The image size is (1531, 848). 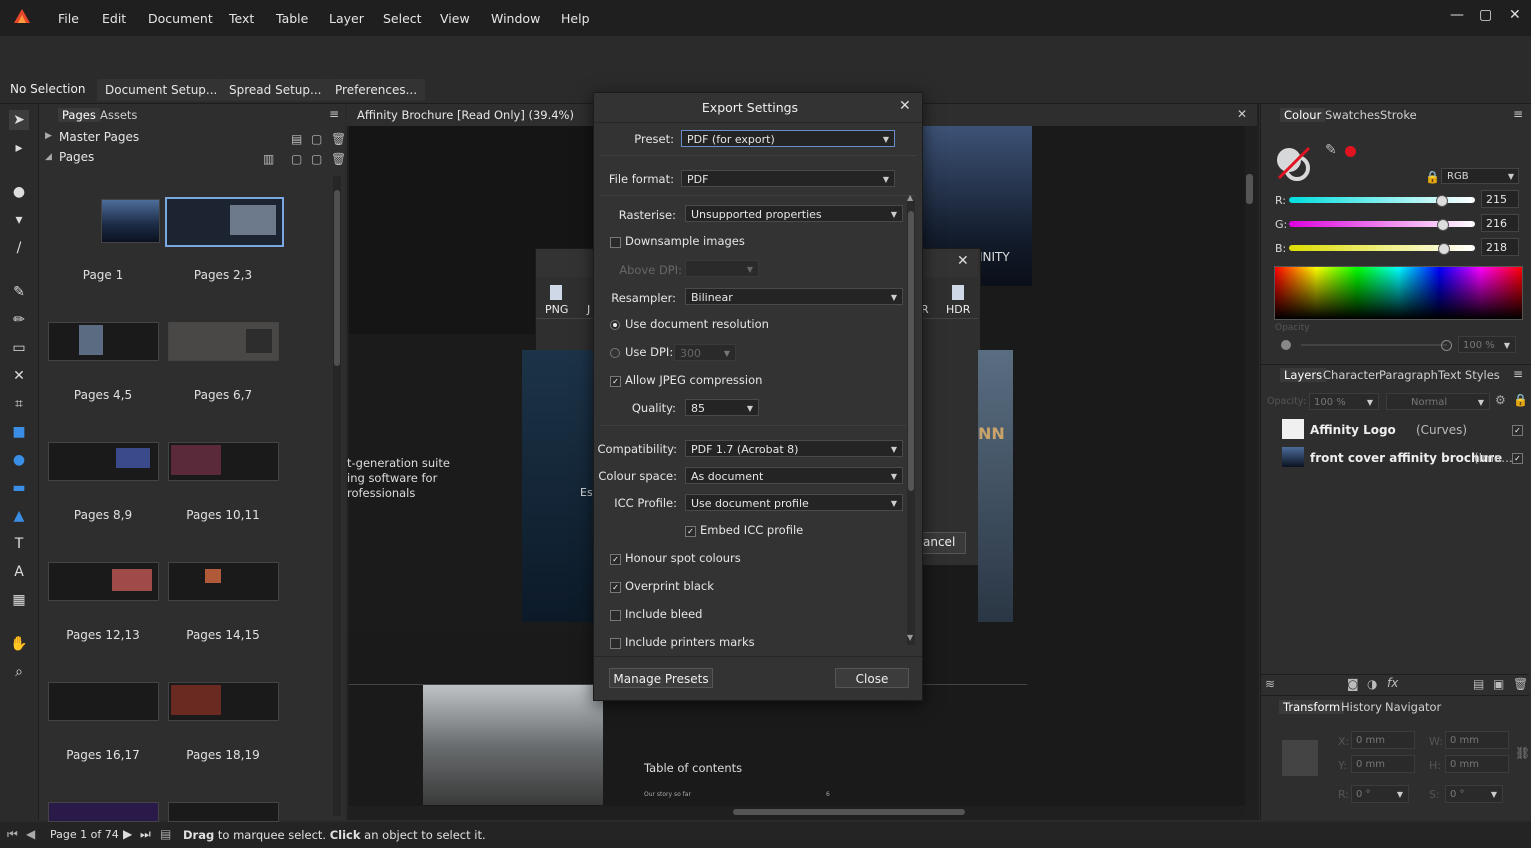 I want to click on app-logo-icon, so click(x=22, y=16).